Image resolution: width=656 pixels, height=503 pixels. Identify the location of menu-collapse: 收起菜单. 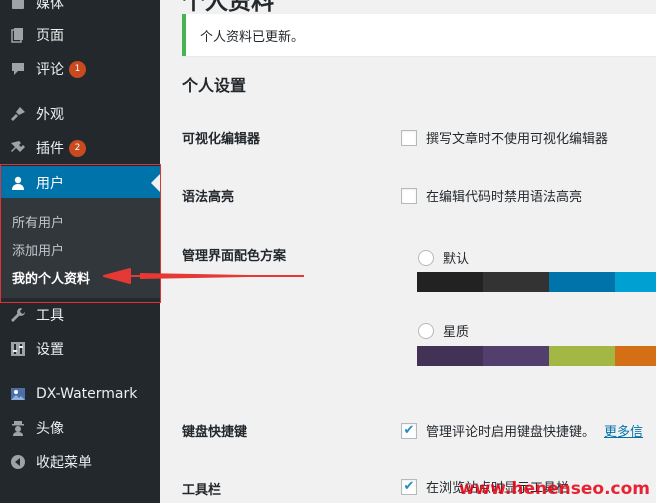
(80, 462).